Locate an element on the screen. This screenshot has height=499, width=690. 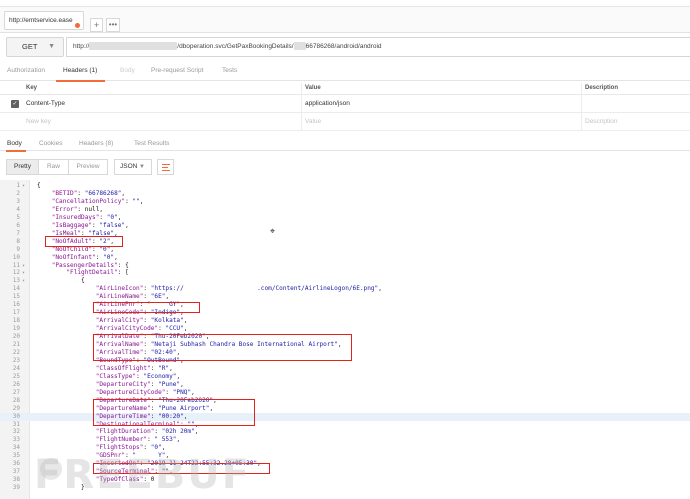
text-cursor-icon: ⌖ is located at coordinates (273, 231).